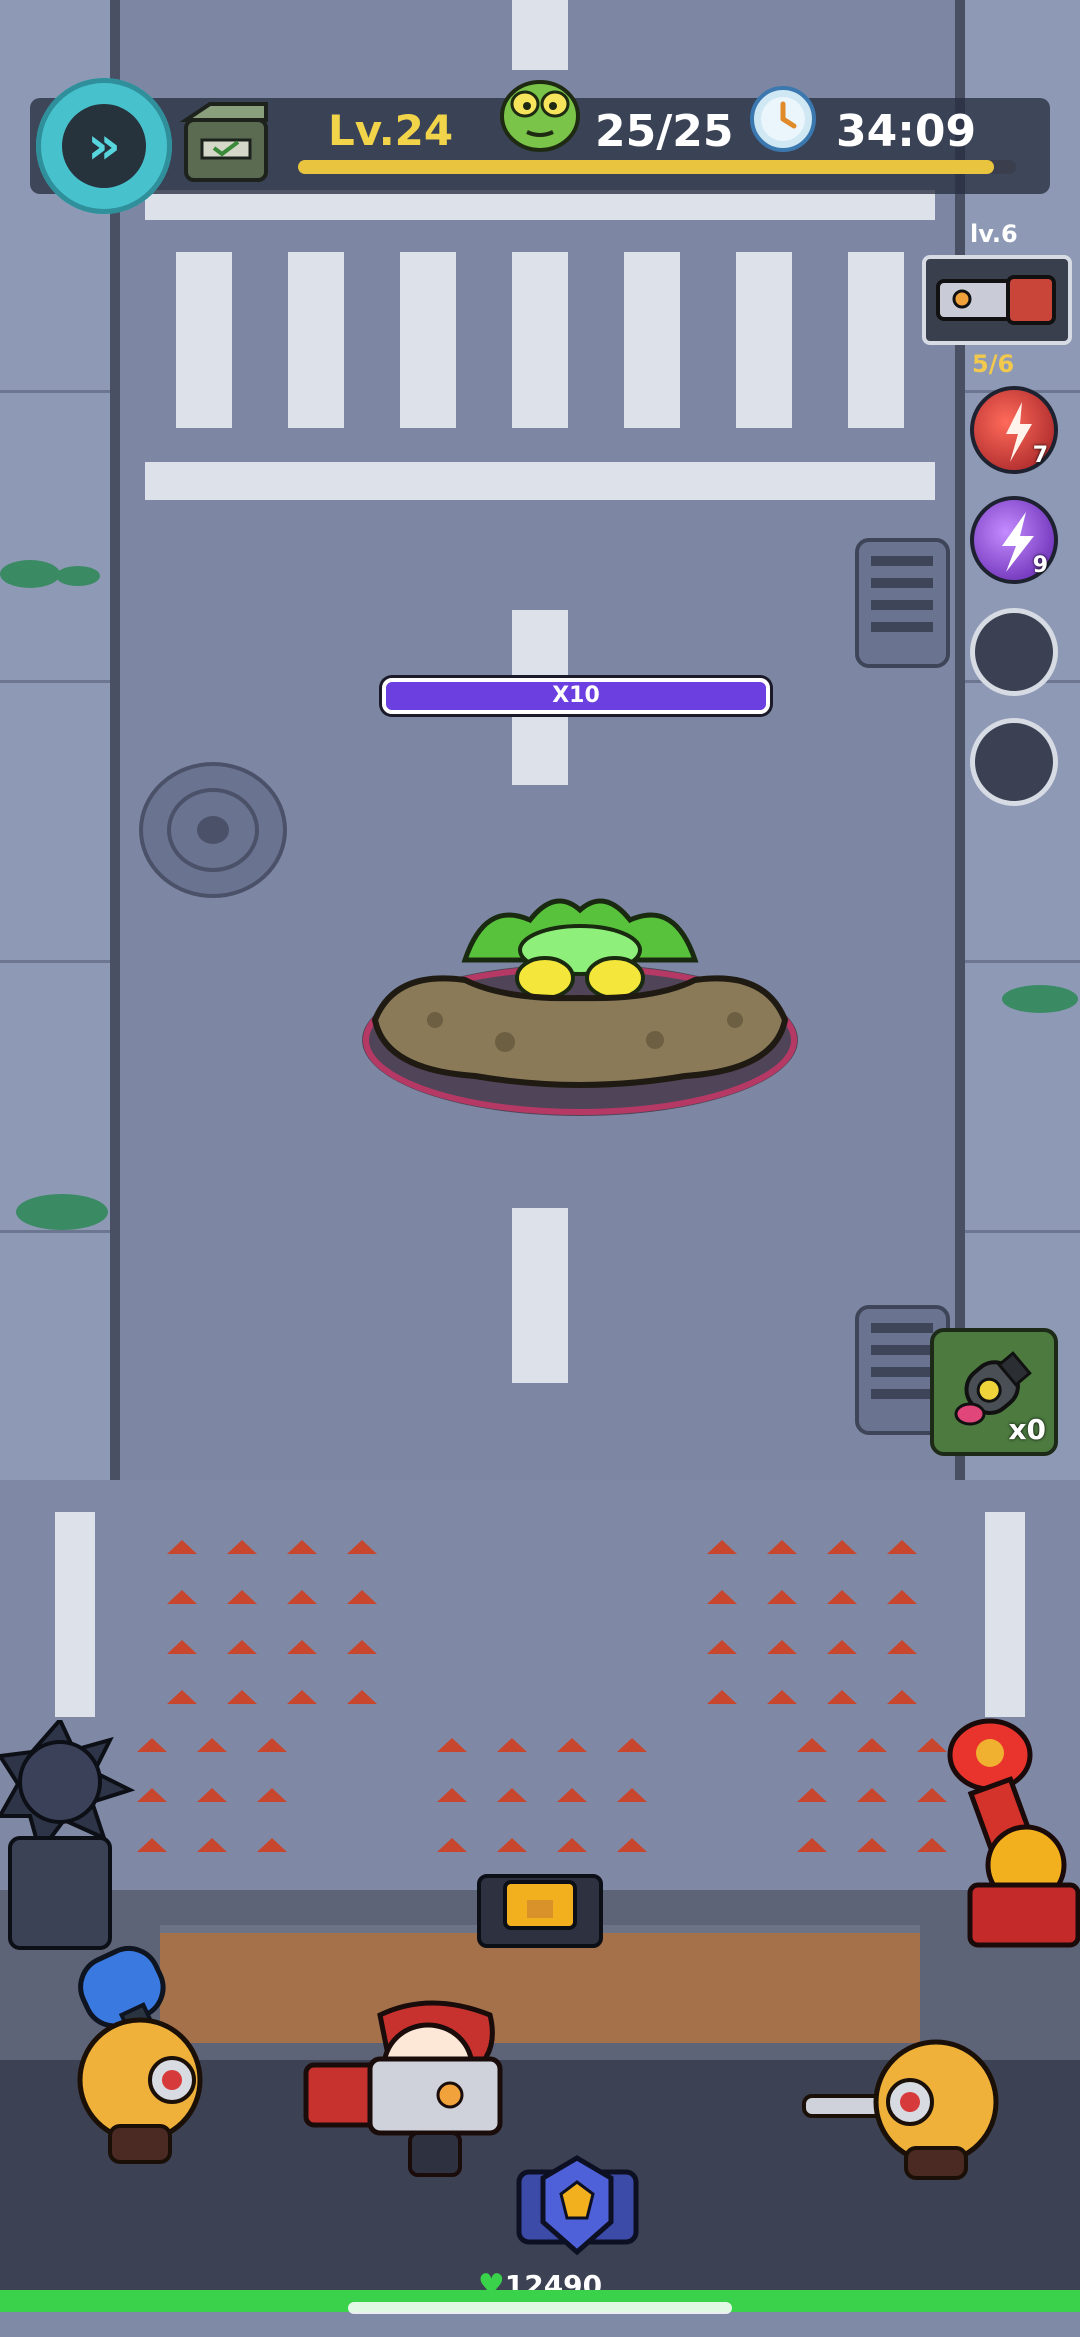 This screenshot has width=1080, height=2337. Describe the element at coordinates (577, 2205) in the screenshot. I see `hero-shield-emblem` at that location.